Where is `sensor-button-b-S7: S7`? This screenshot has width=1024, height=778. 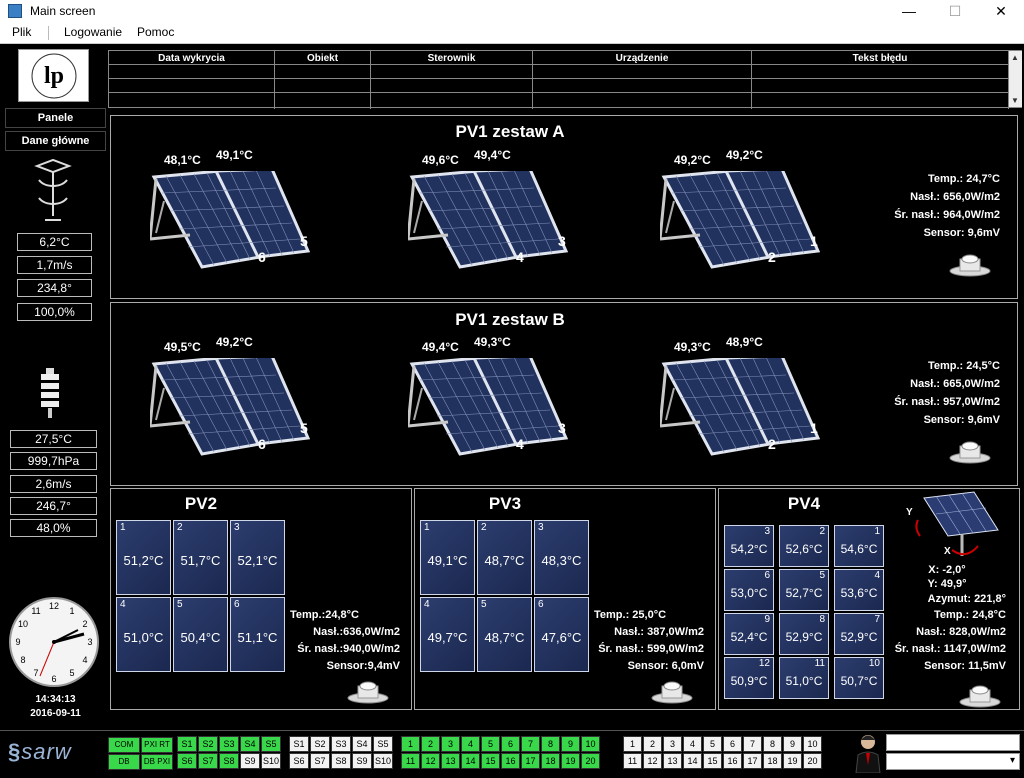
sensor-button-b-S7: S7 is located at coordinates (320, 761).